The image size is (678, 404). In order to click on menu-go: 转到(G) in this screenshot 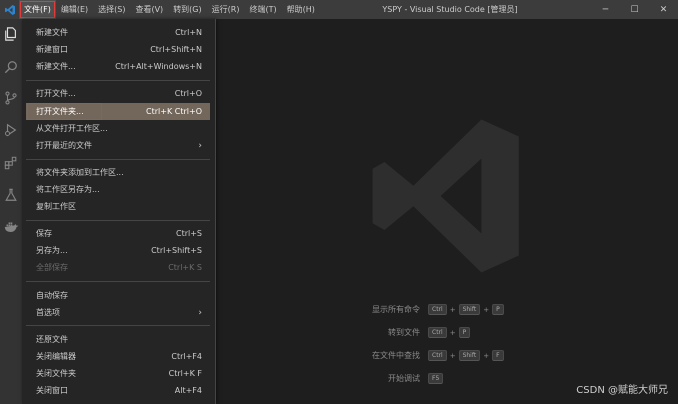, I will do `click(187, 9)`.